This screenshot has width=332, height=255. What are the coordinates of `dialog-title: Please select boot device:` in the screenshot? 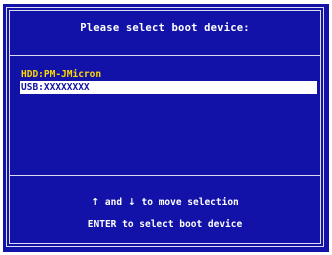 It's located at (165, 28).